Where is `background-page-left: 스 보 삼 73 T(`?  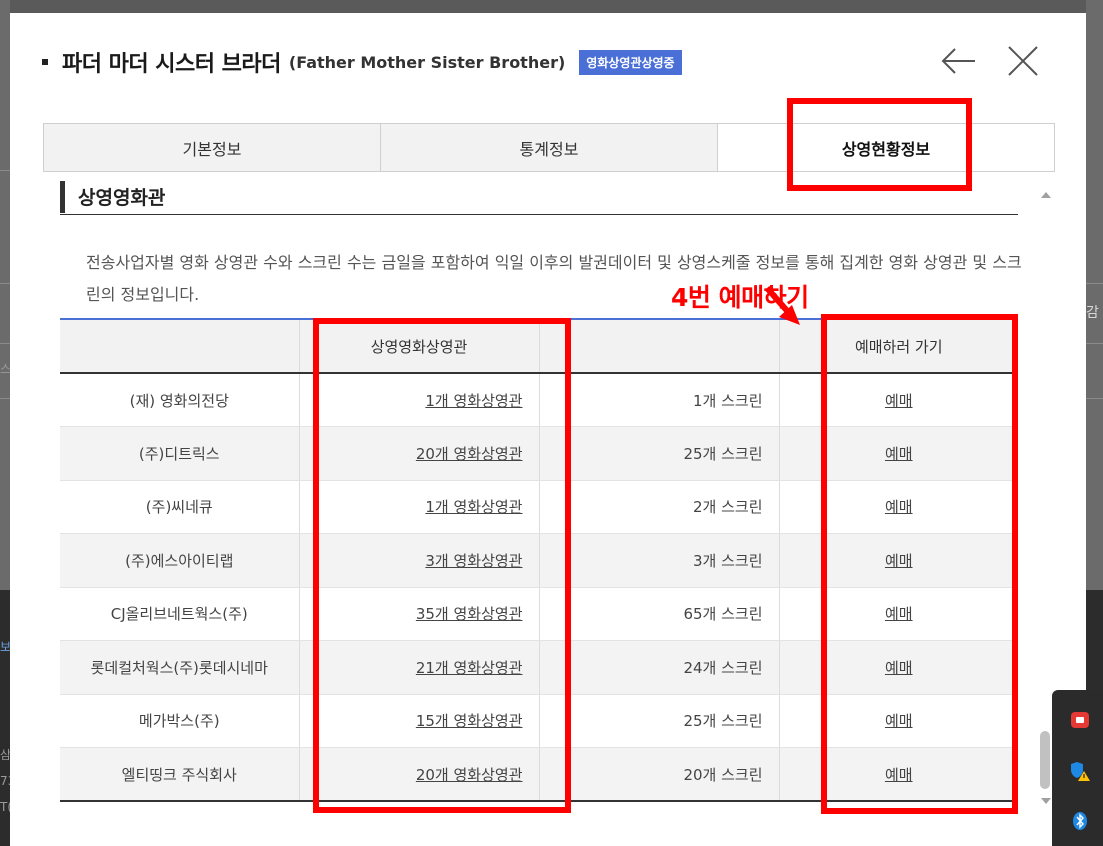
background-page-left: 스 보 삼 73 T( is located at coordinates (5, 423).